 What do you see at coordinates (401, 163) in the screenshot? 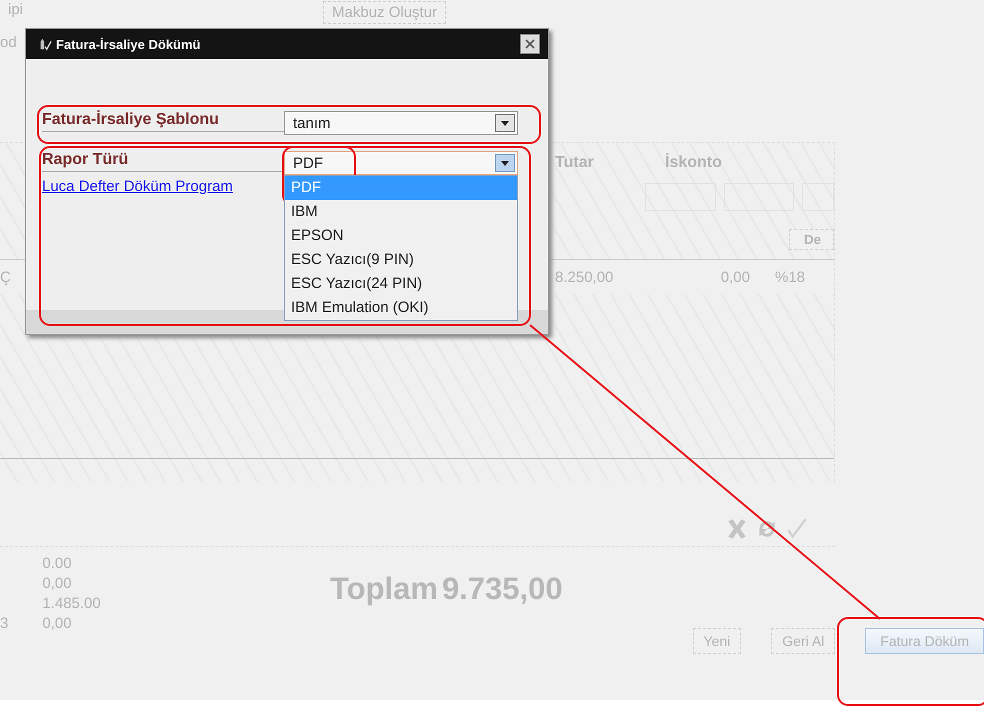
I see `dropdown-field: PDF` at bounding box center [401, 163].